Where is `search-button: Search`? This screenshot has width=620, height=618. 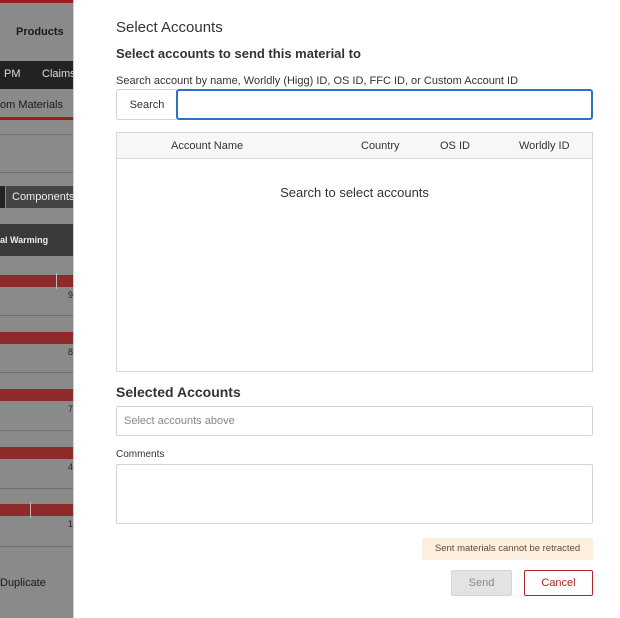 search-button: Search is located at coordinates (146, 104).